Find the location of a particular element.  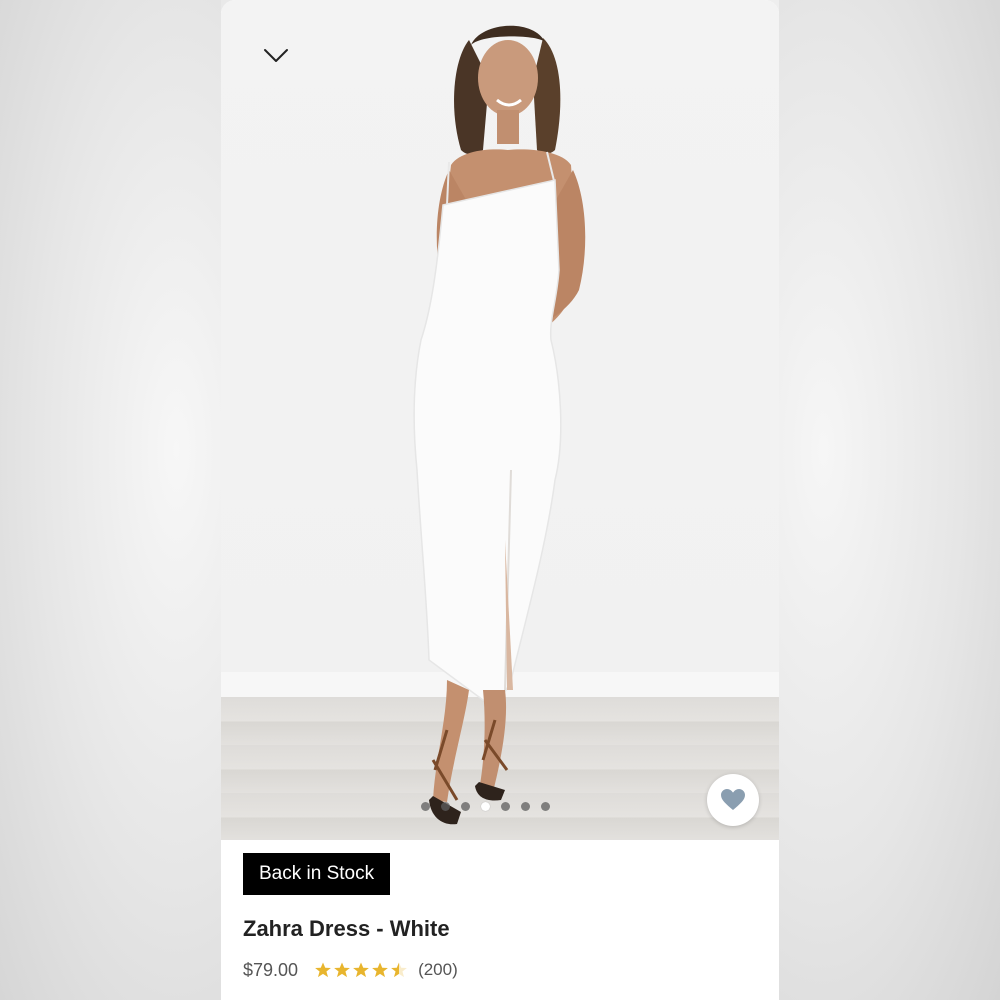

wishlist-button is located at coordinates (733, 800).